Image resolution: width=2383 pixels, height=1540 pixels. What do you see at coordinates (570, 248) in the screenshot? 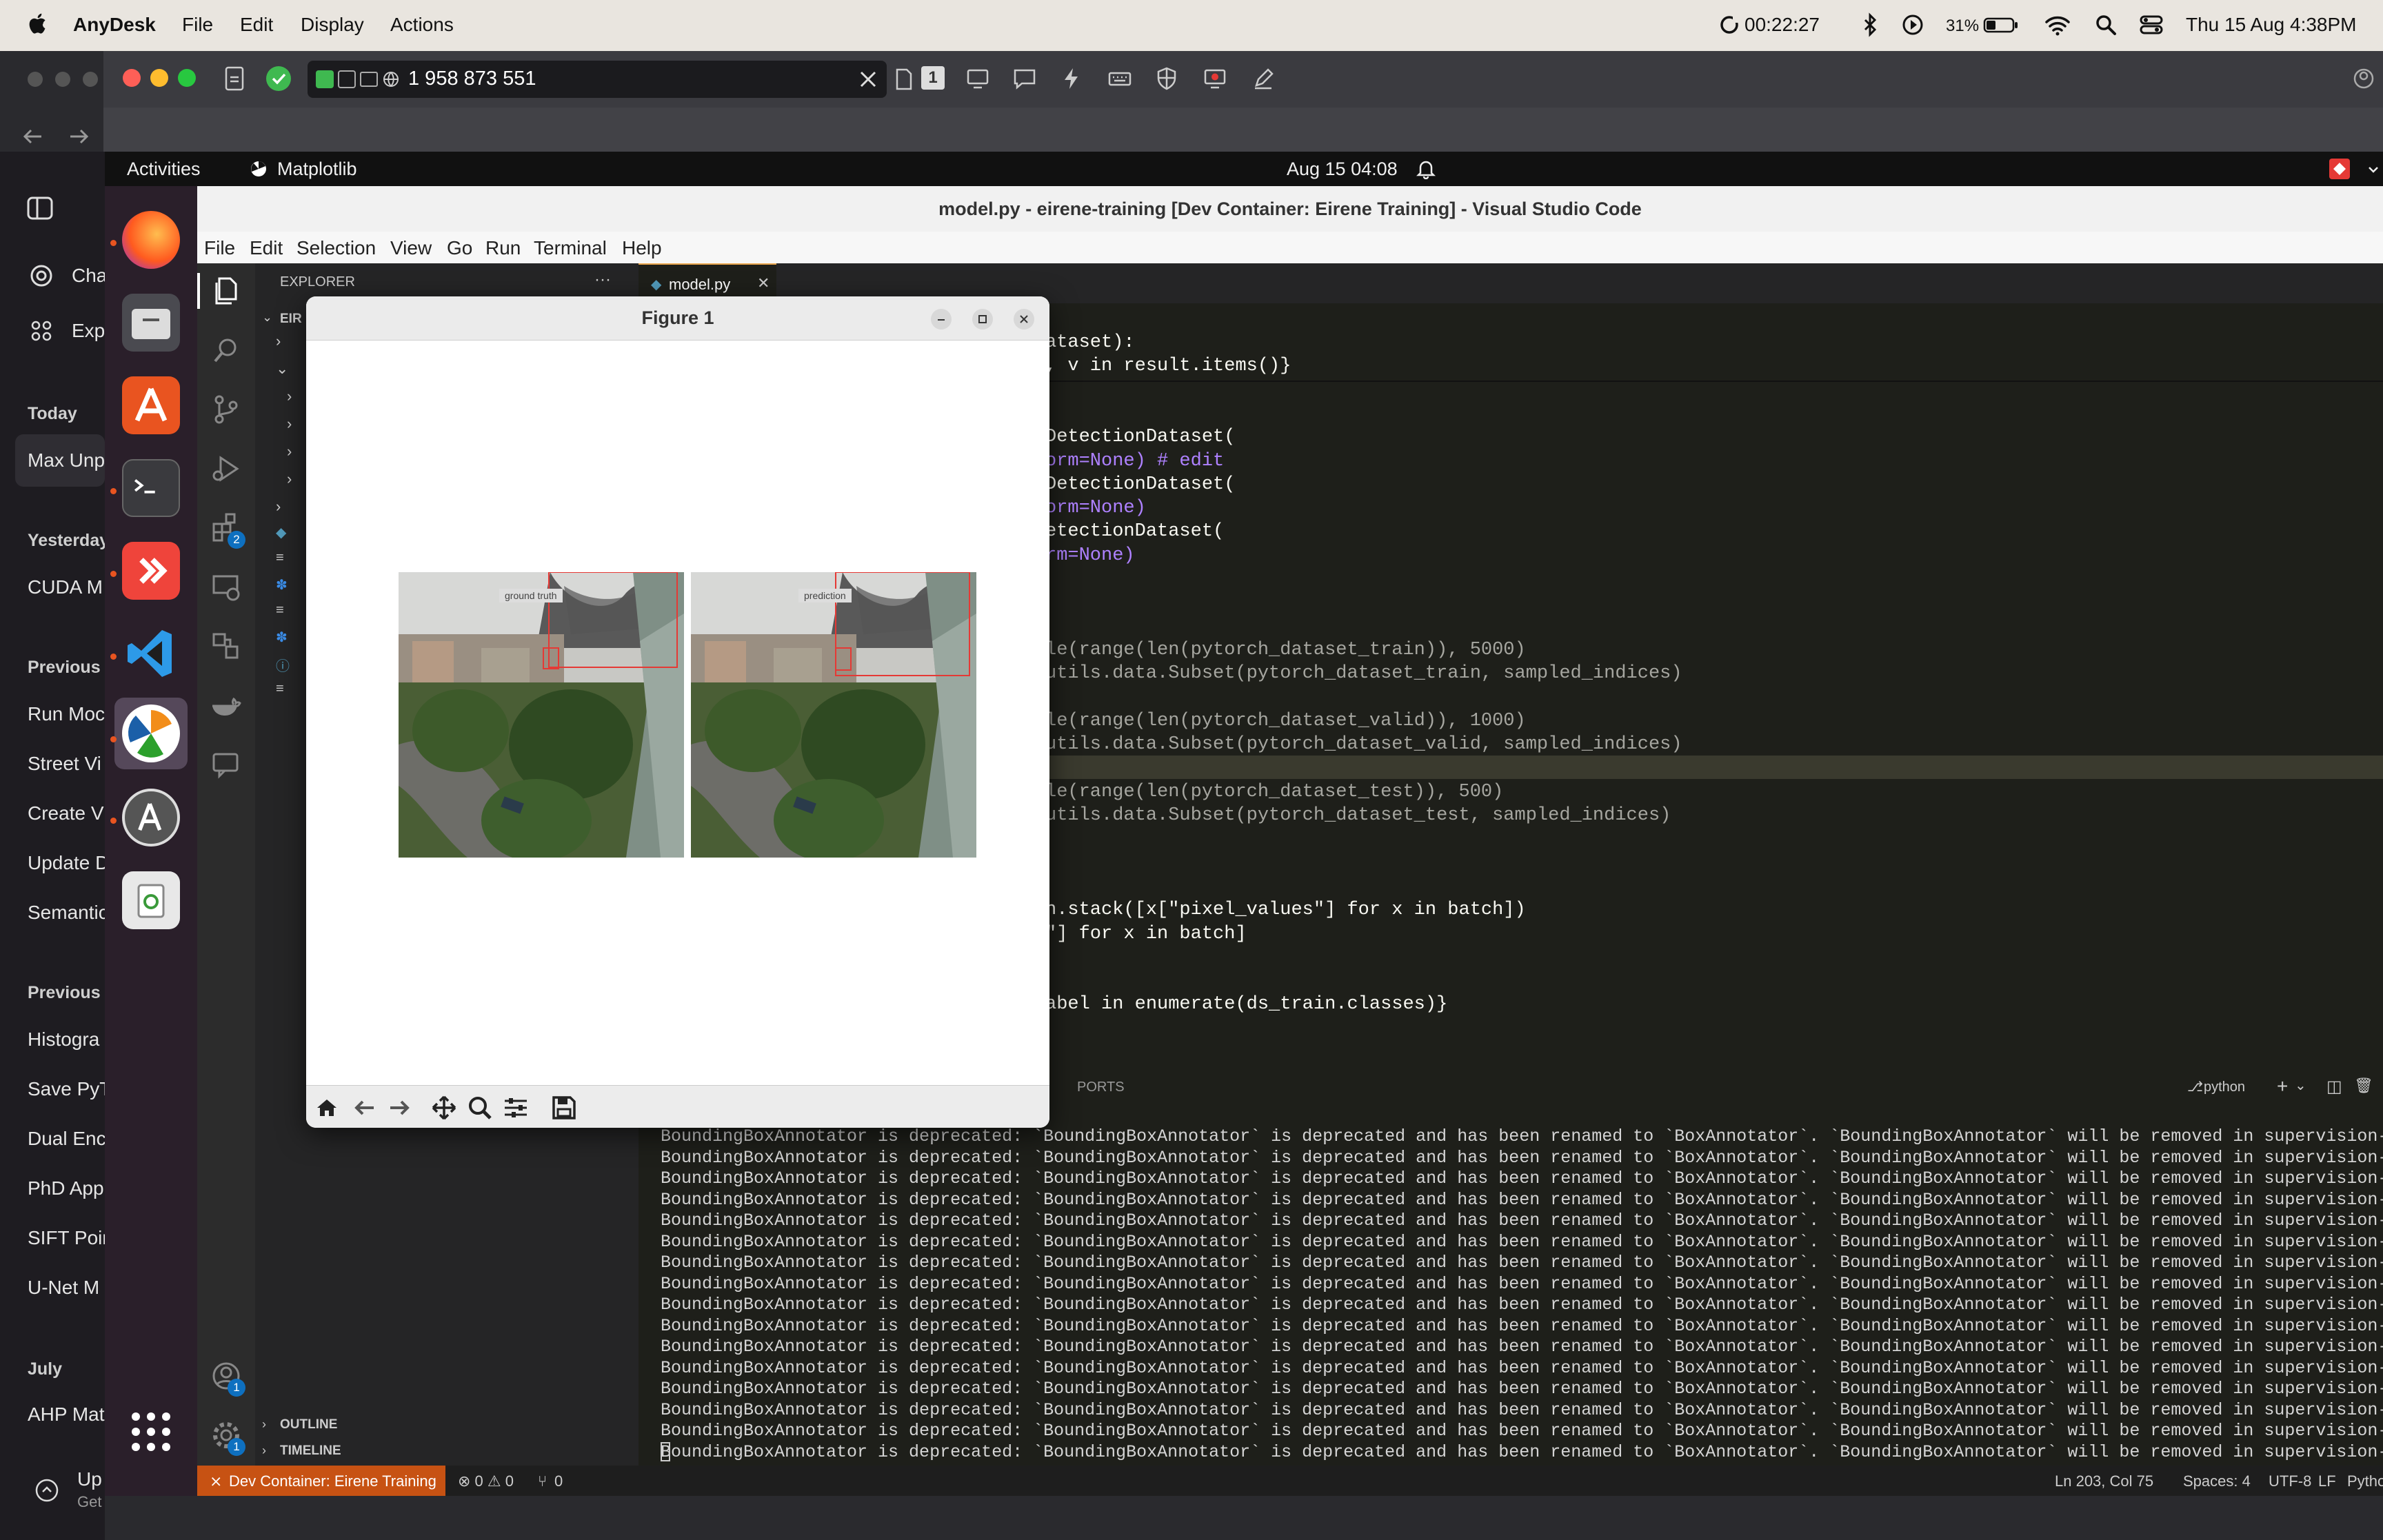
I see `menu-terminal: Terminal` at bounding box center [570, 248].